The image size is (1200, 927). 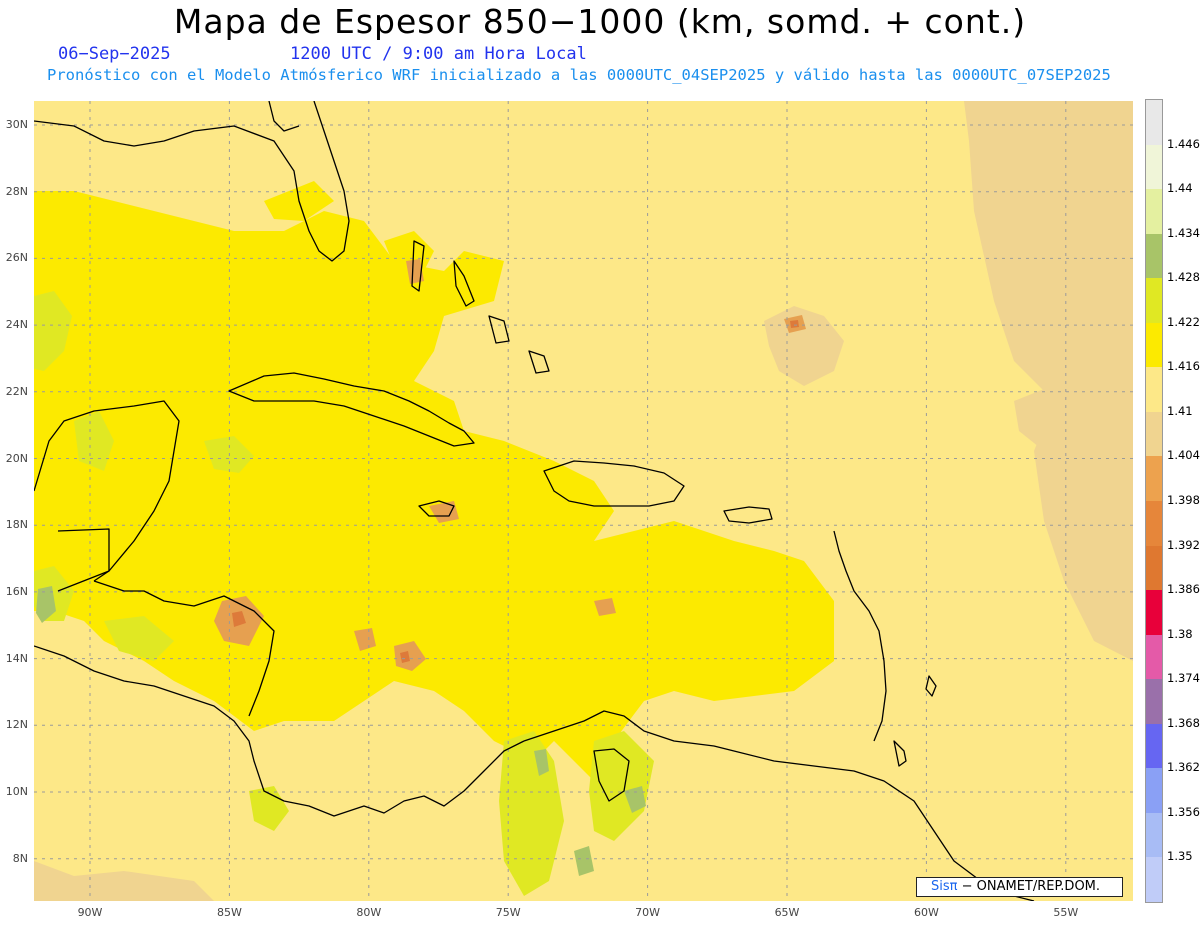 What do you see at coordinates (1180, 856) in the screenshot?
I see `legend-value-label: 1.35` at bounding box center [1180, 856].